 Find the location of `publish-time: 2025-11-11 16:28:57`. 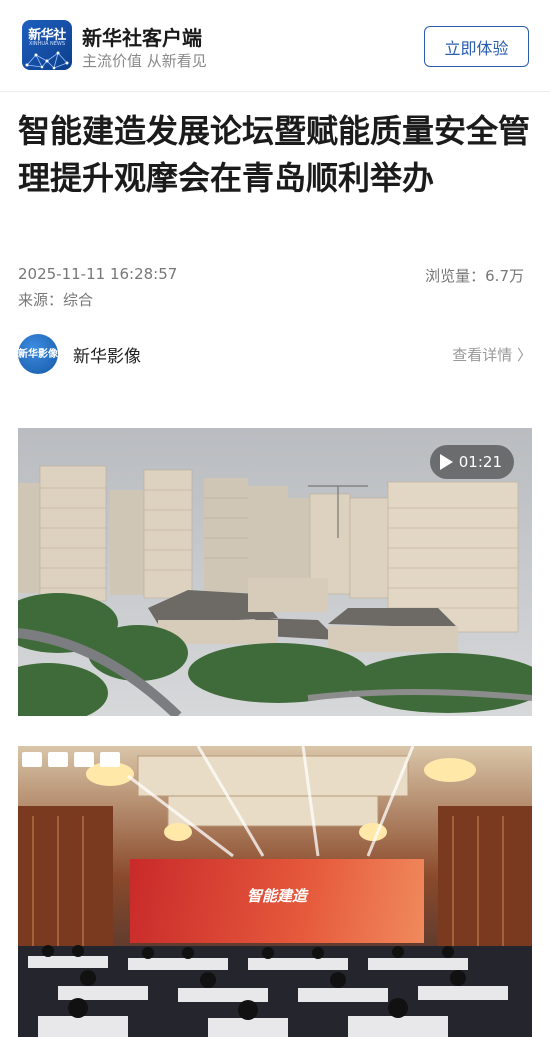

publish-time: 2025-11-11 16:28:57 is located at coordinates (98, 274).